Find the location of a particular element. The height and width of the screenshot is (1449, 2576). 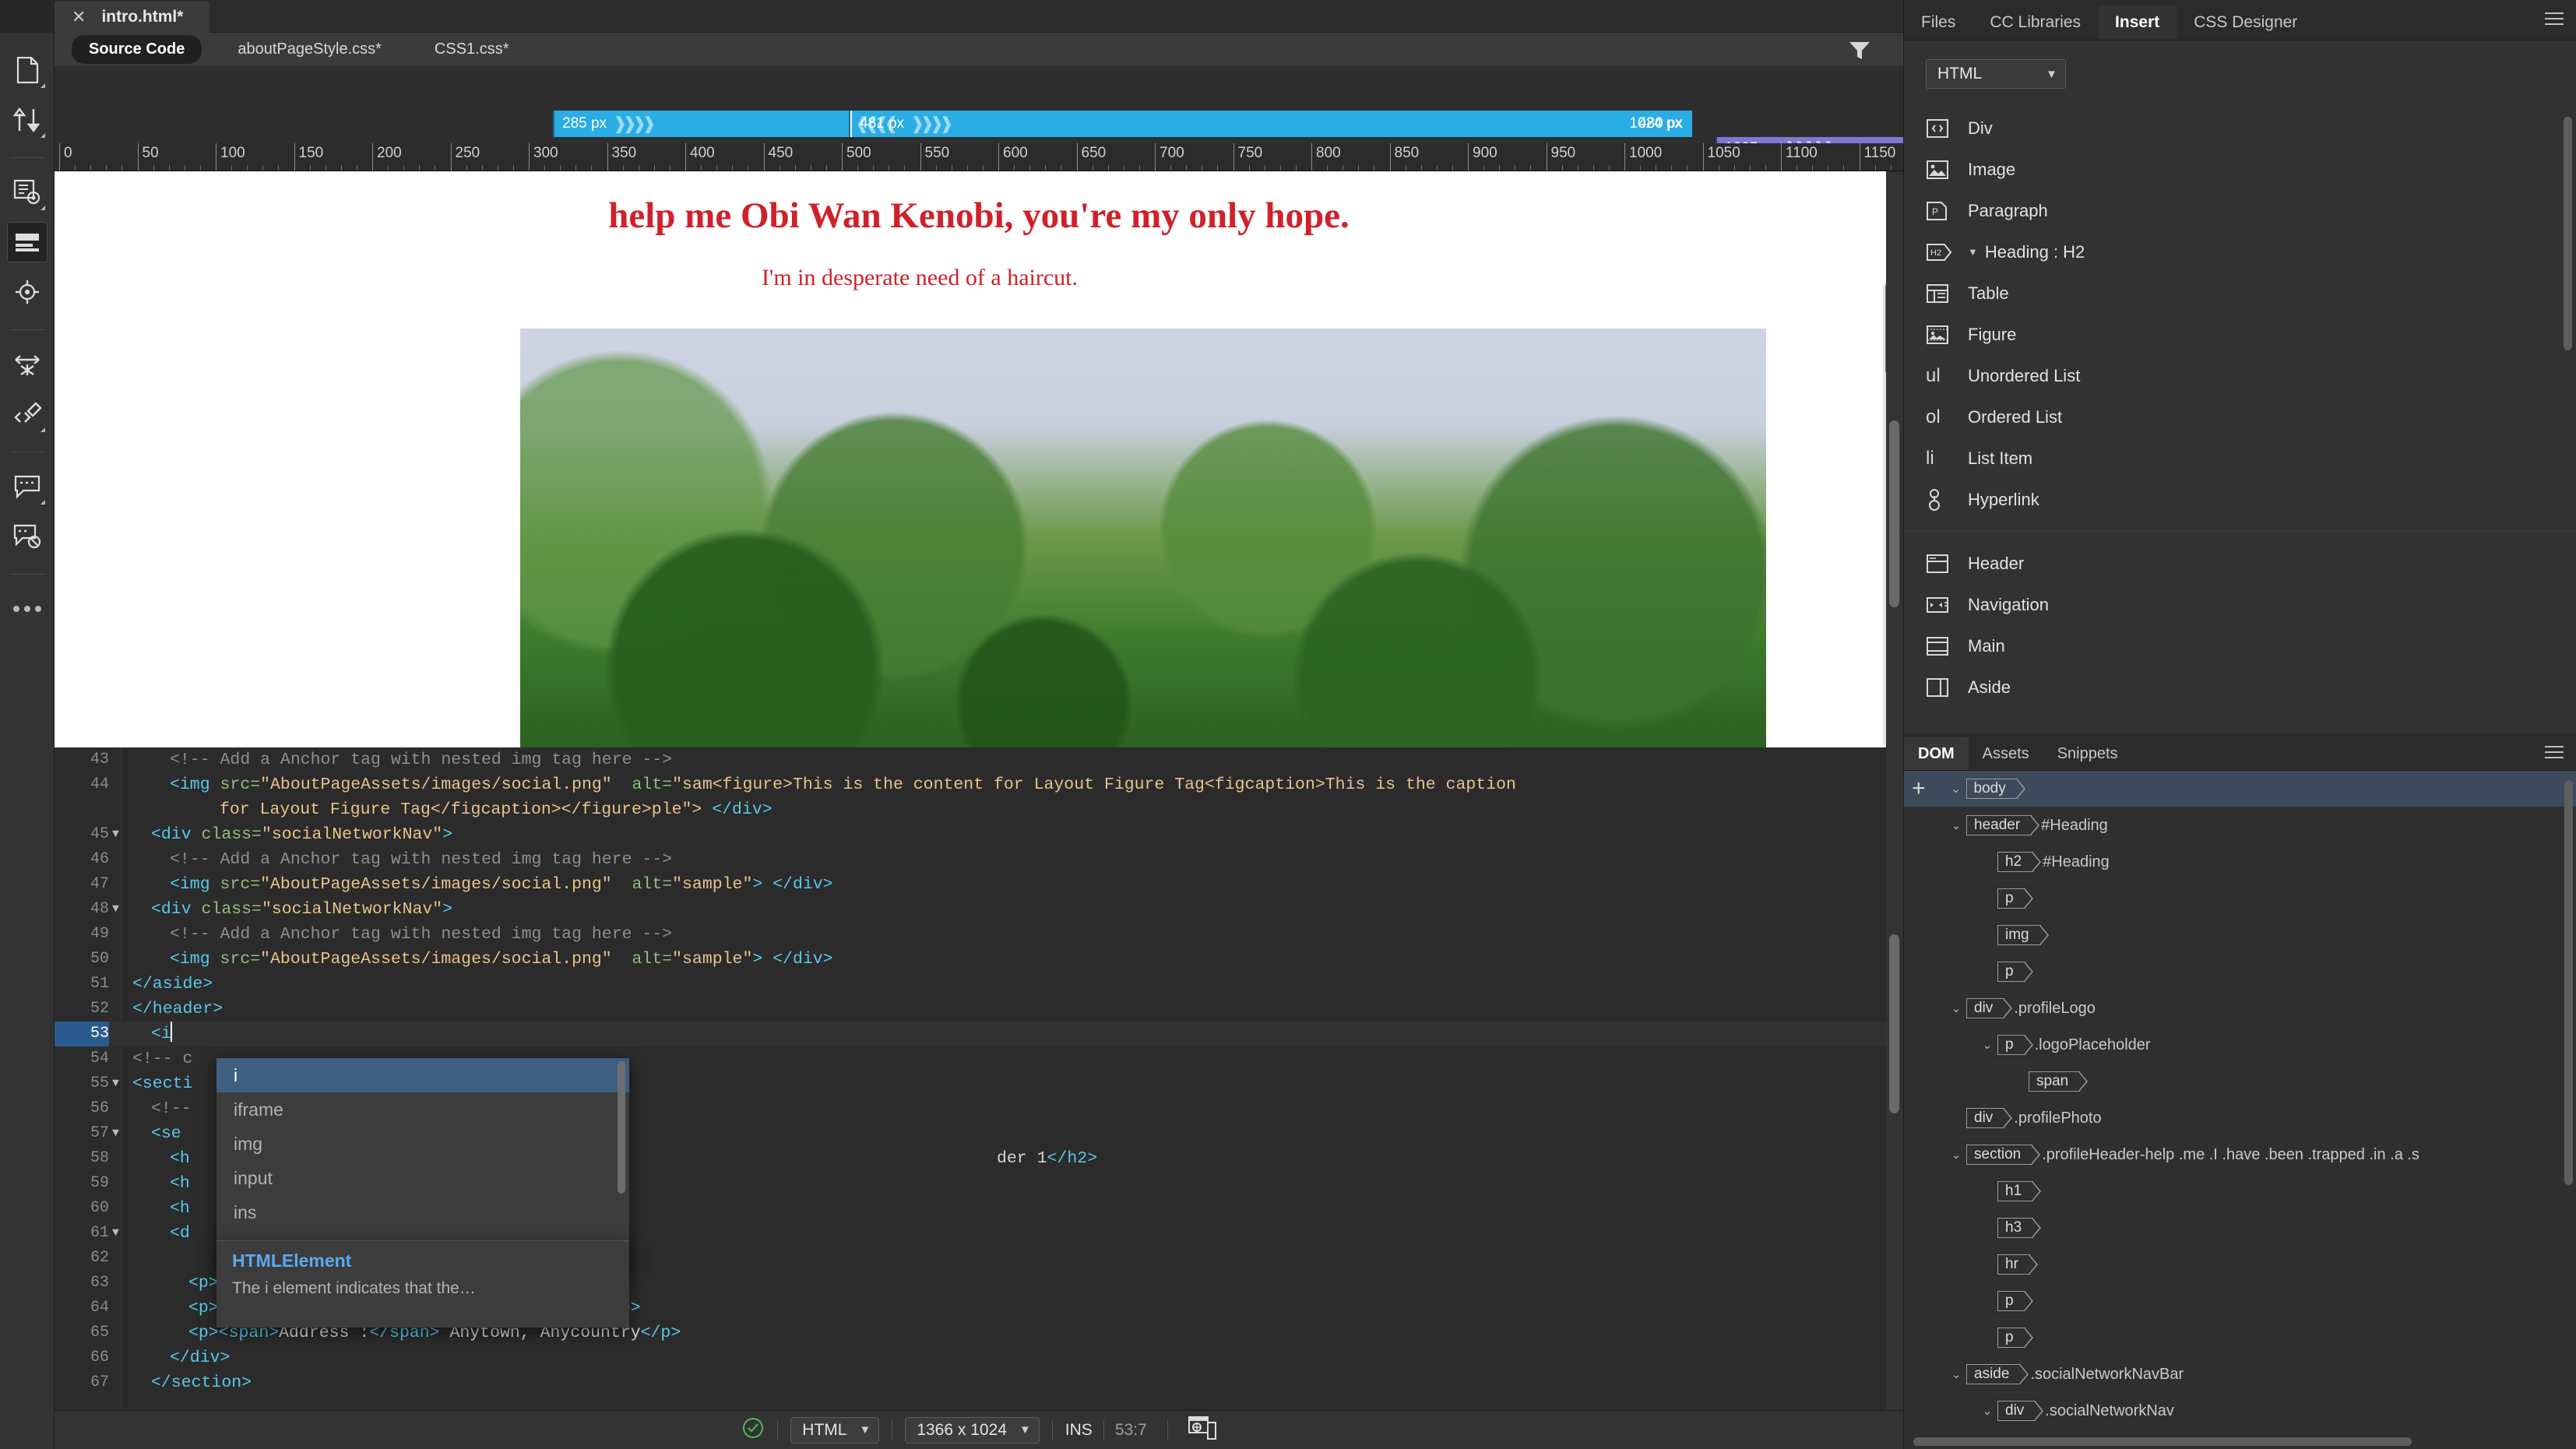

dom-node-p: ⌄ p .logoPlaceholder is located at coordinates (2240, 1046).